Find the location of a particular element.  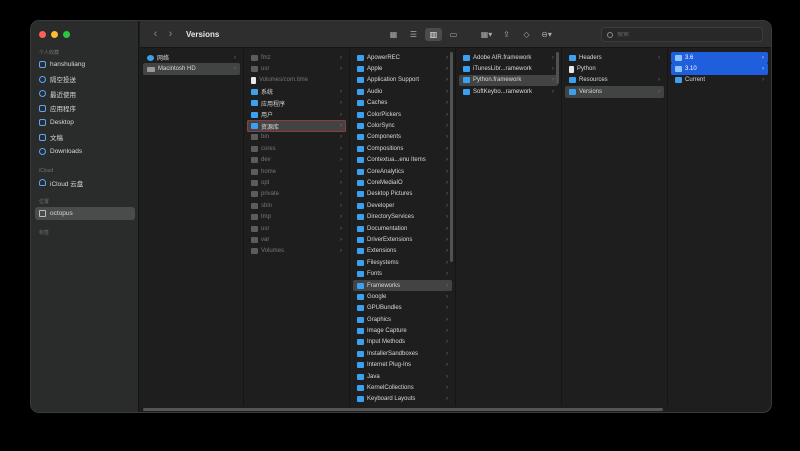

group-button: ▦▾ is located at coordinates (486, 34).